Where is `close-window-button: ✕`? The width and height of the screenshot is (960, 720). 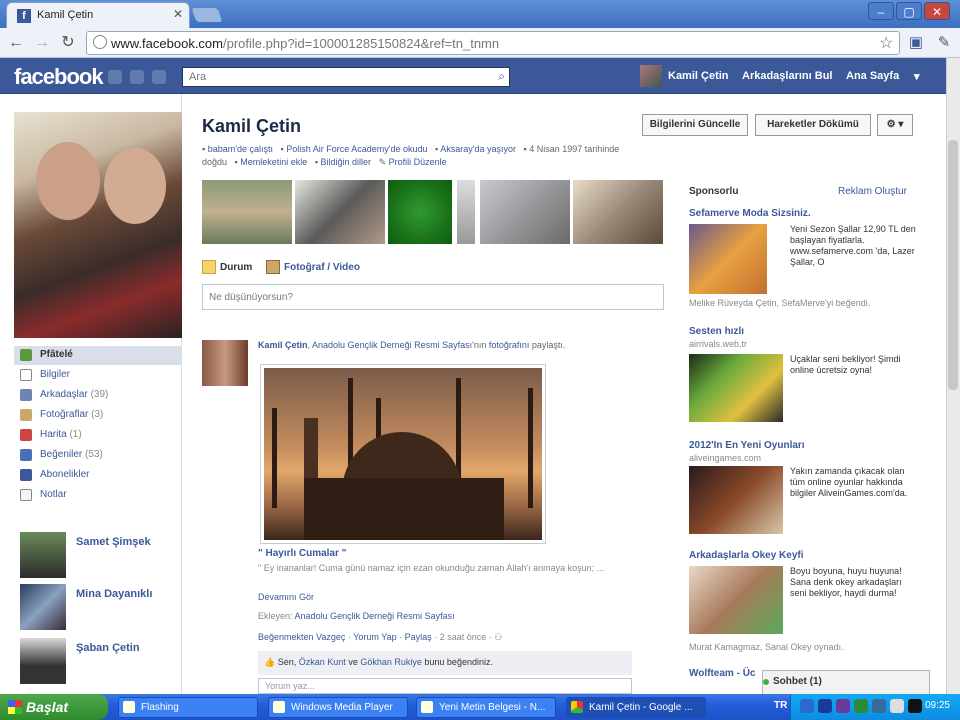 close-window-button: ✕ is located at coordinates (937, 11).